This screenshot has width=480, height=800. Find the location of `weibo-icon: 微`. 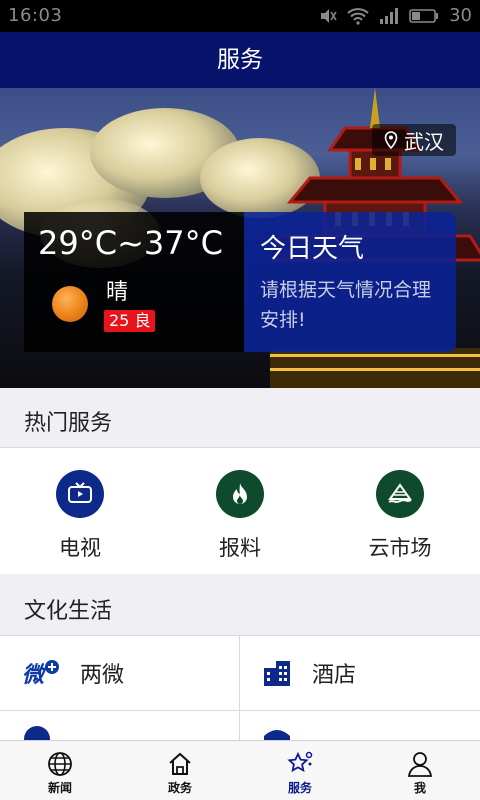

weibo-icon: 微 is located at coordinates (40, 674).